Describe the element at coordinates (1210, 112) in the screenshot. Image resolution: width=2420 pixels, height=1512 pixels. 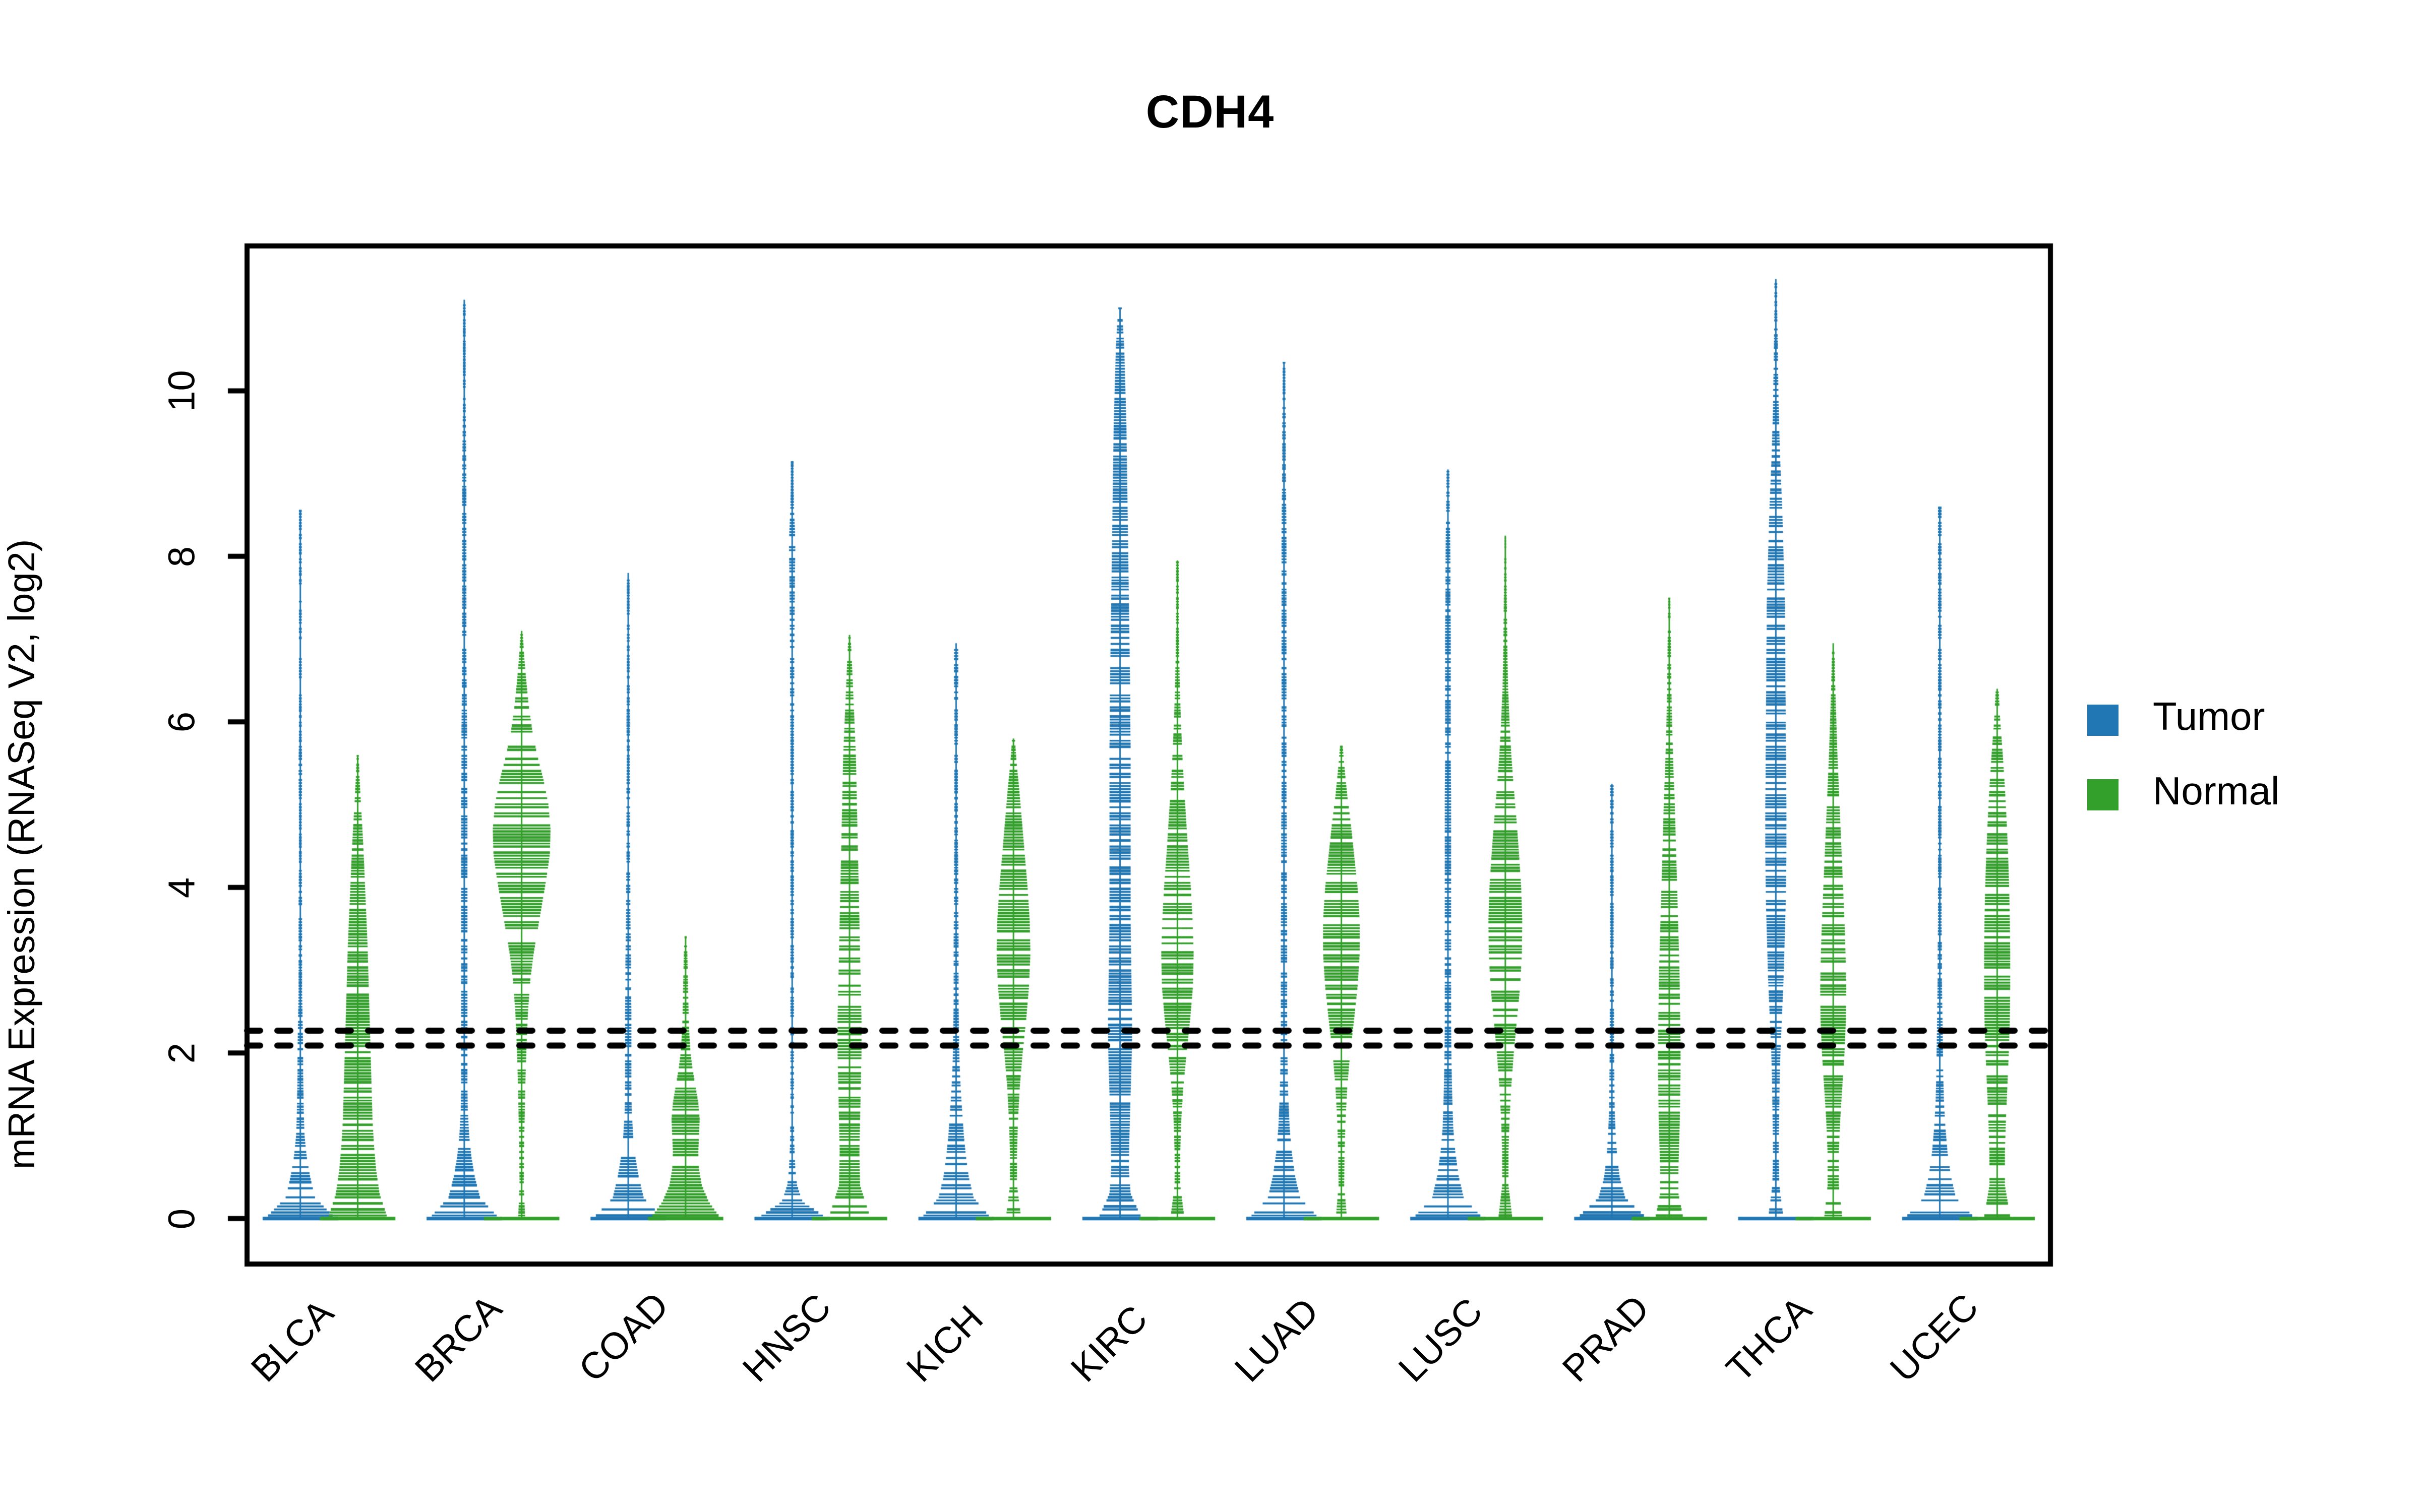
I see `page-title: CDH4` at that location.